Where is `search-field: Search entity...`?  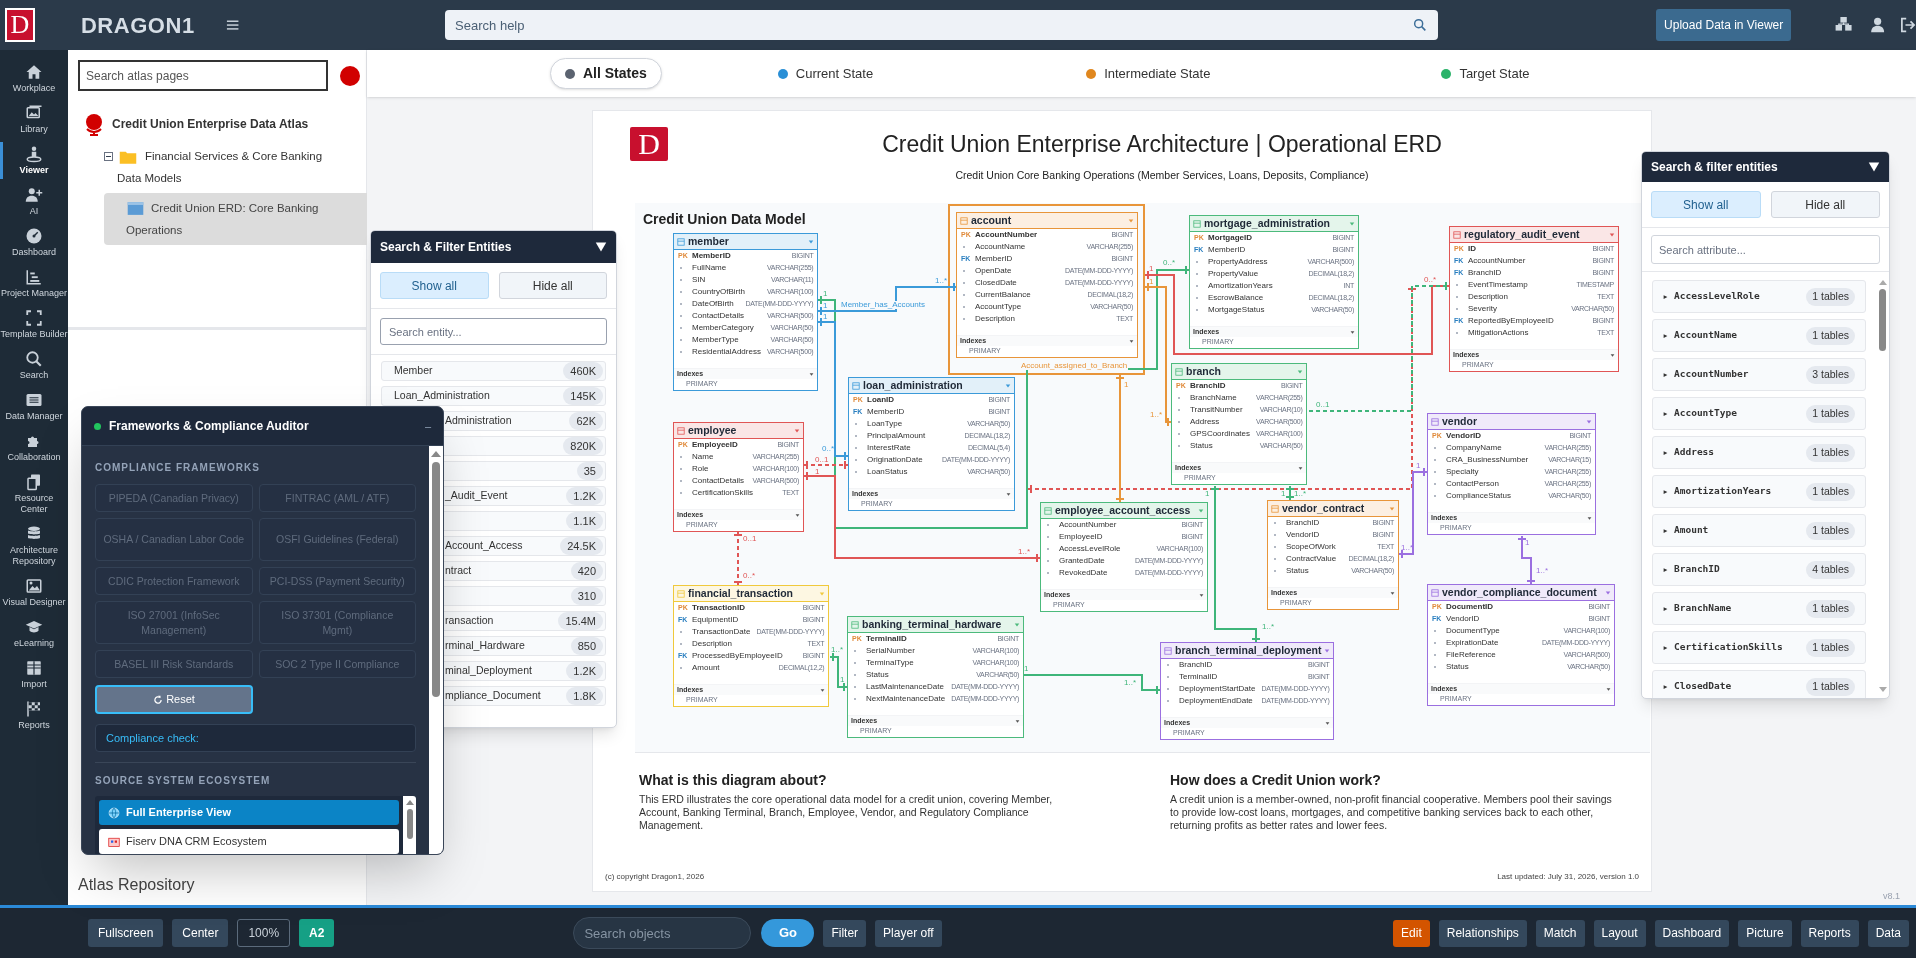 search-field: Search entity... is located at coordinates (493, 331).